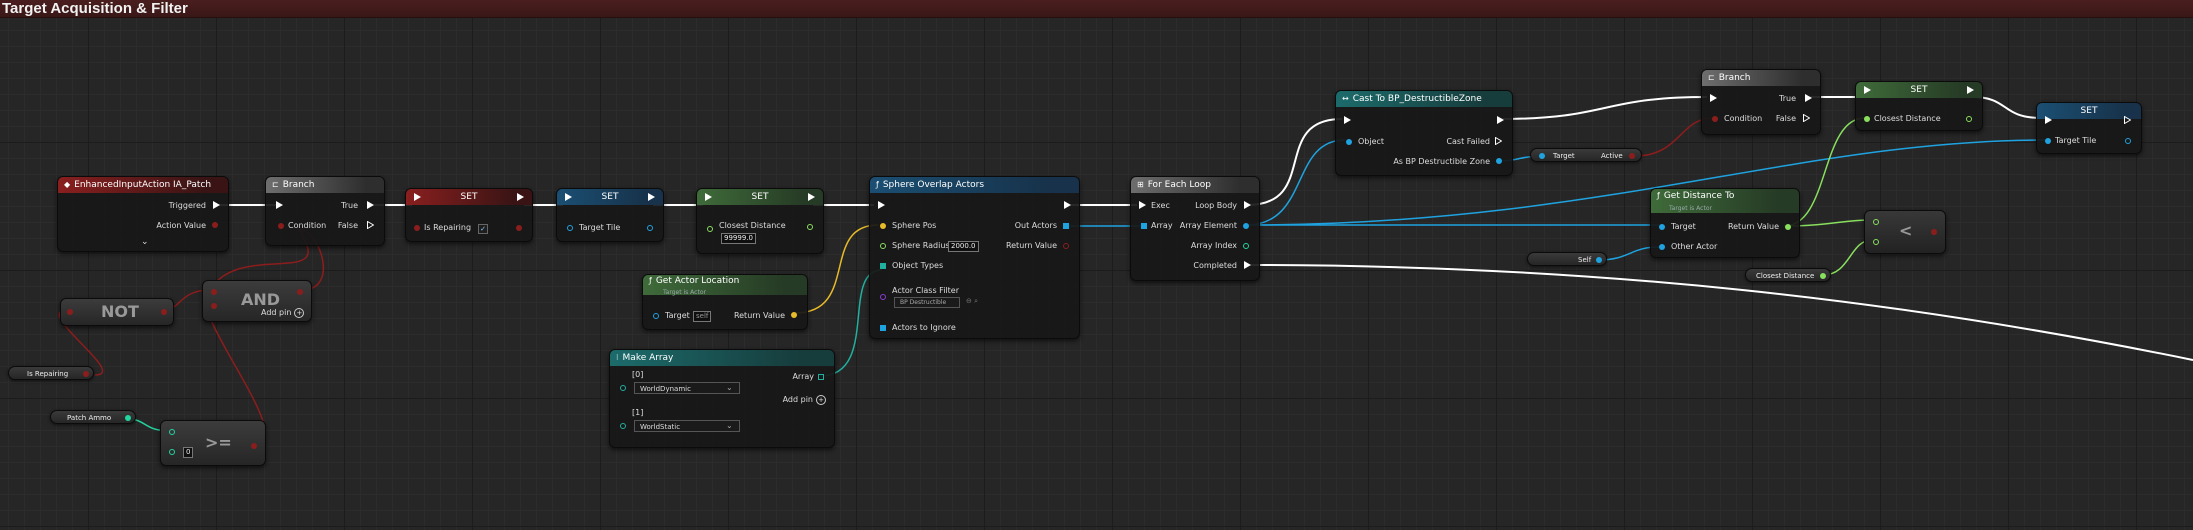  What do you see at coordinates (821, 377) in the screenshot?
I see `array-out-pin` at bounding box center [821, 377].